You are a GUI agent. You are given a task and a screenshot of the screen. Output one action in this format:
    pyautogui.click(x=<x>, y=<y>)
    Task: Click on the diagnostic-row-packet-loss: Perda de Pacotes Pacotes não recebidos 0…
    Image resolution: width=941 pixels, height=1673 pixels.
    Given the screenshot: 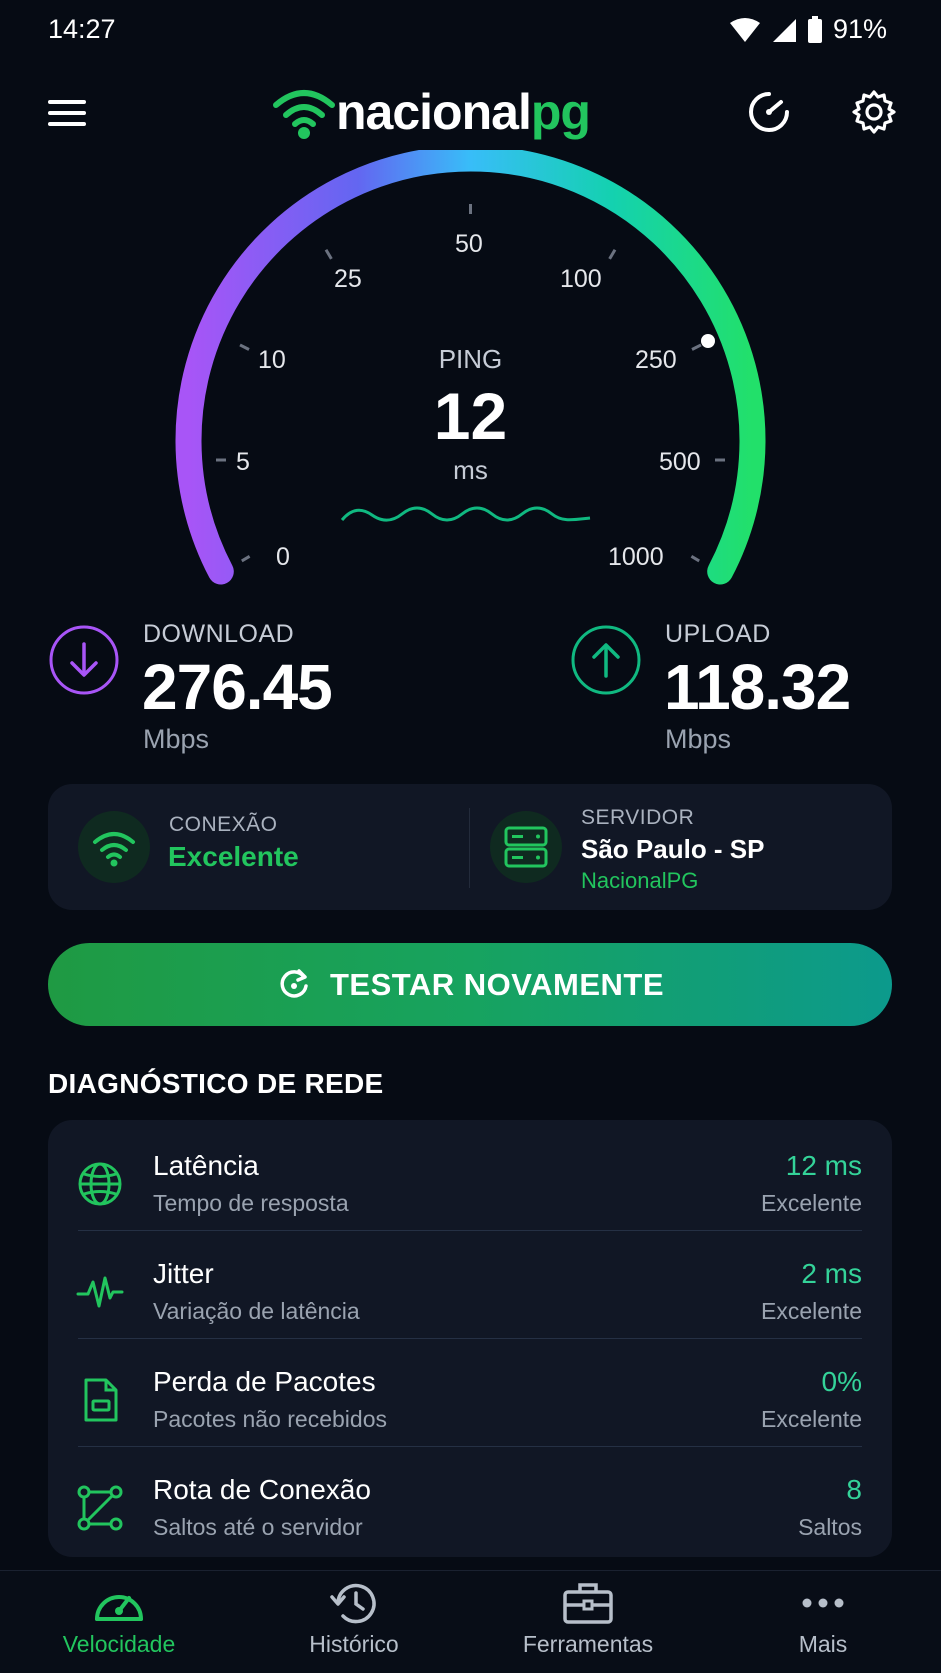 What is the action you would take?
    pyautogui.click(x=470, y=1400)
    